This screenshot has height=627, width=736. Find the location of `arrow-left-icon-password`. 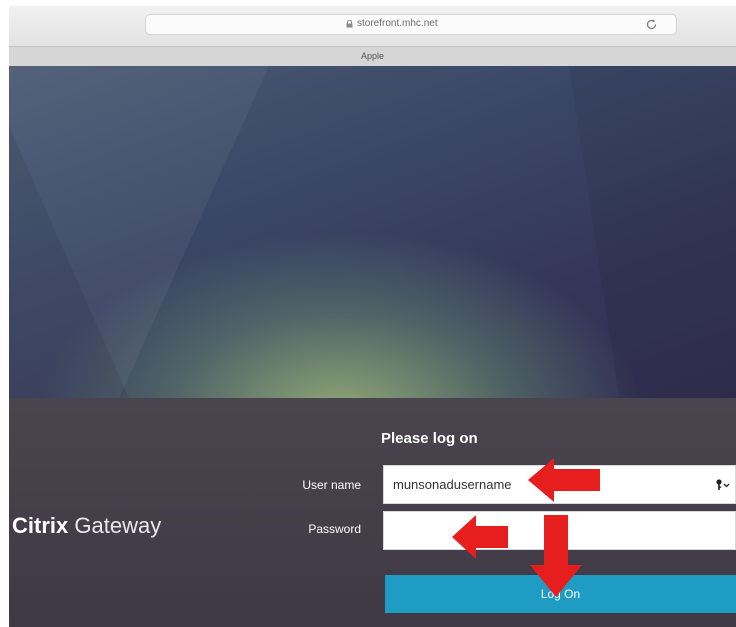

arrow-left-icon-password is located at coordinates (480, 537).